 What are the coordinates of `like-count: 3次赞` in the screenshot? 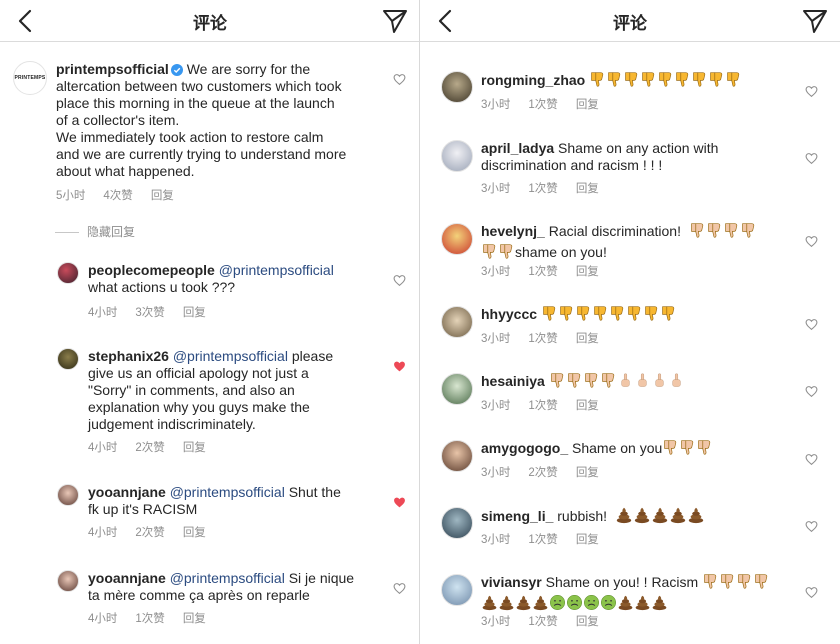 It's located at (149, 313).